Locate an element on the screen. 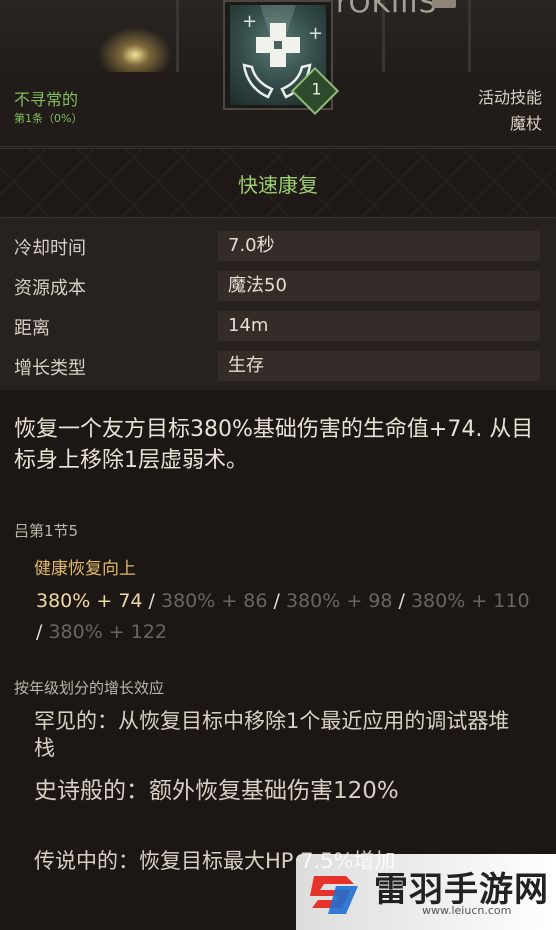 Image resolution: width=556 pixels, height=930 pixels. stat-label: 增长类型 is located at coordinates (50, 368).